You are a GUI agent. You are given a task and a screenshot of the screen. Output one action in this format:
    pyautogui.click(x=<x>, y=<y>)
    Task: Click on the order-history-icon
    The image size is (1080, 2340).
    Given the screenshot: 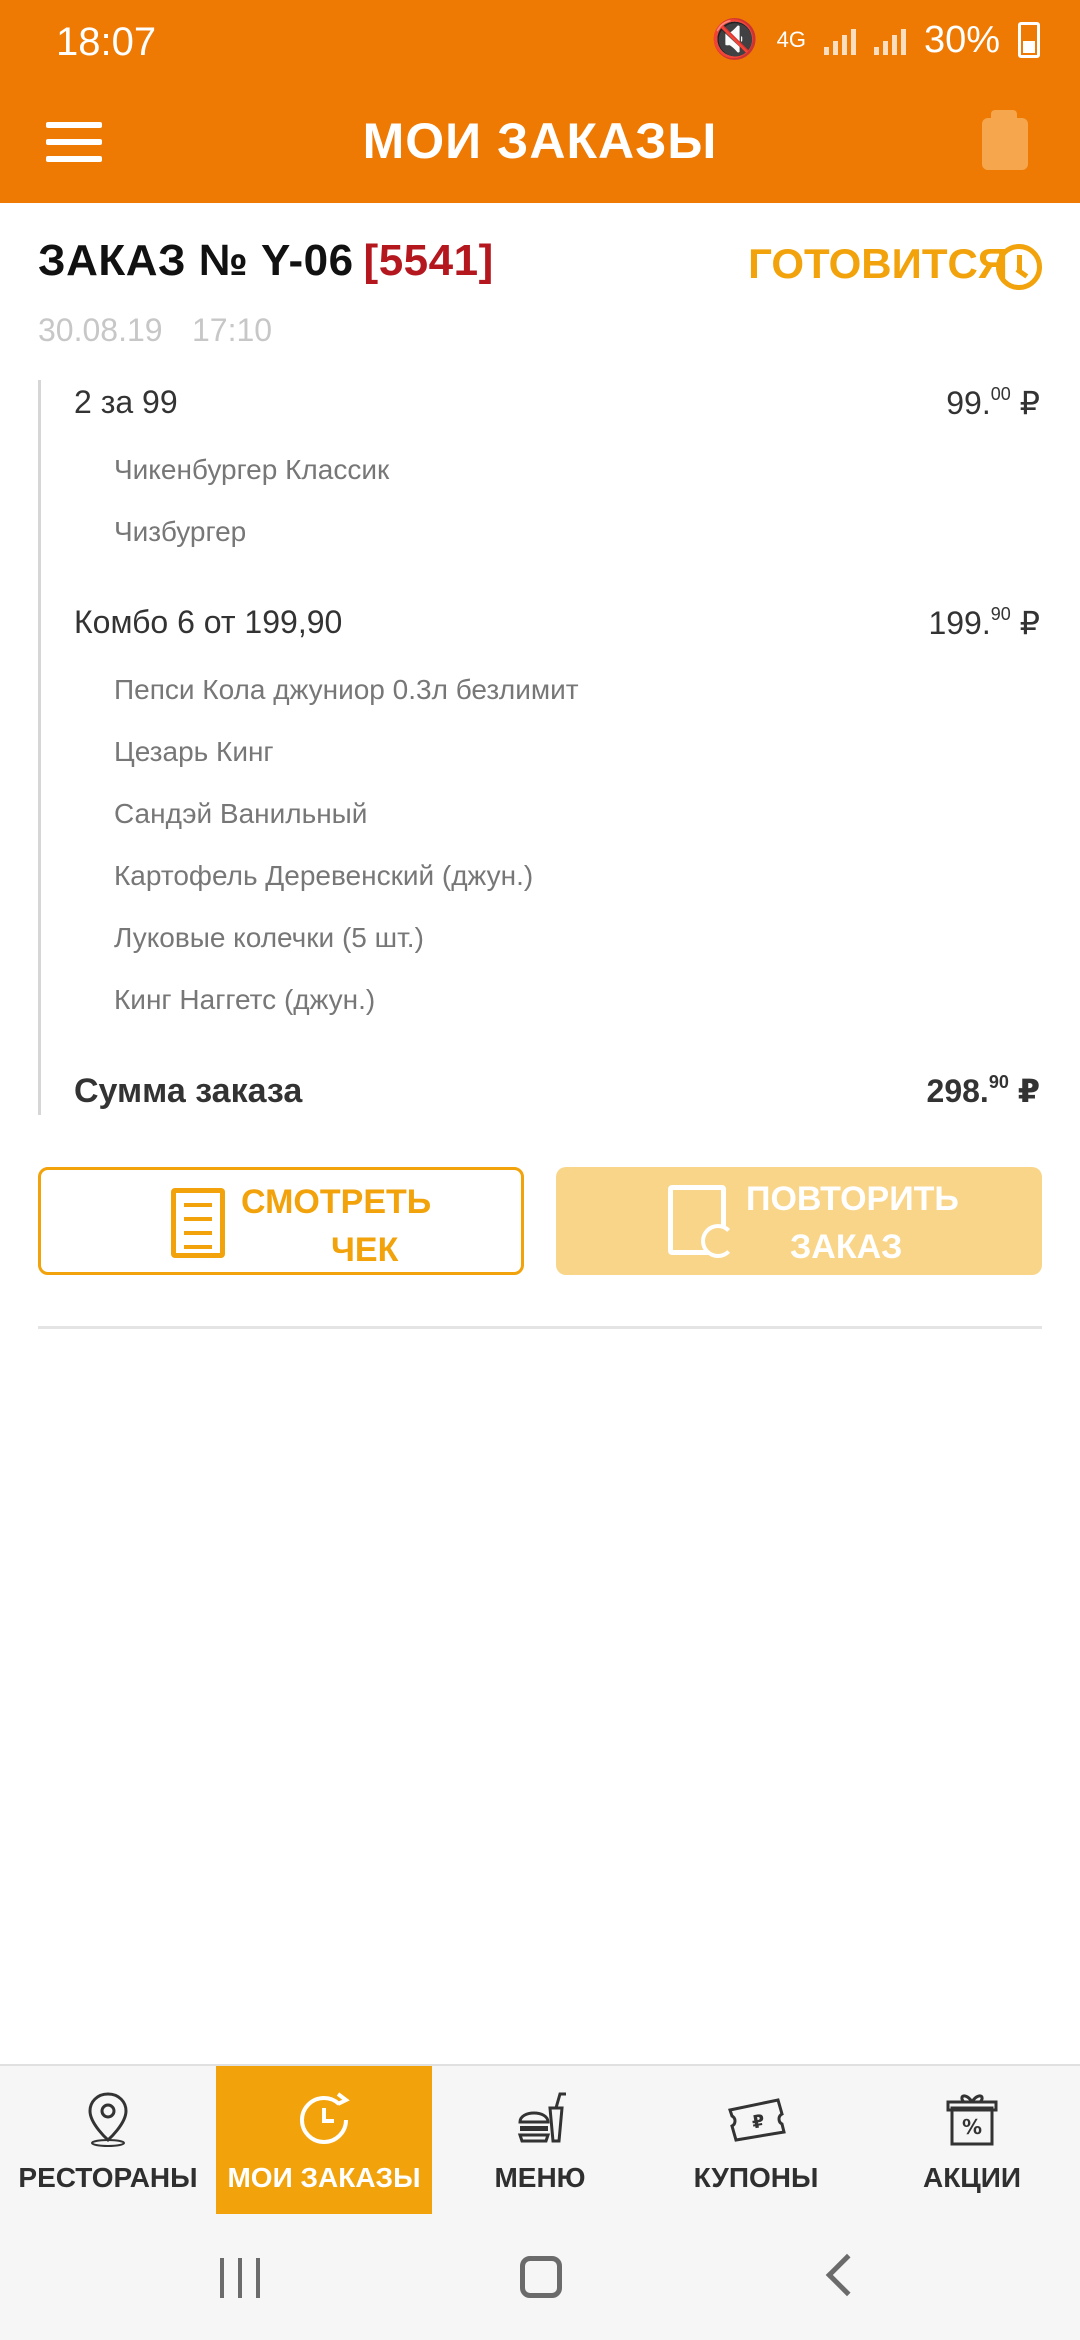 What is the action you would take?
    pyautogui.click(x=324, y=2118)
    